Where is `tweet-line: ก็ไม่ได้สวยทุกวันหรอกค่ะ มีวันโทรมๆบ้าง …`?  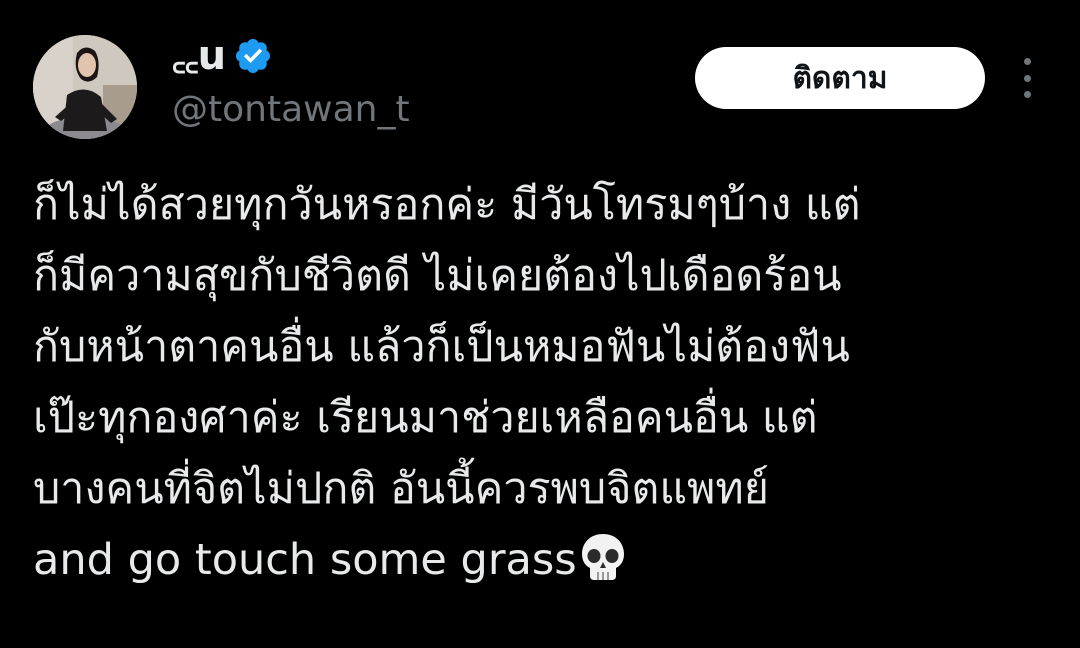 tweet-line: ก็ไม่ได้สวยทุกวันหรอกค่ะ มีวันโทรมๆบ้าง … is located at coordinates (447, 205).